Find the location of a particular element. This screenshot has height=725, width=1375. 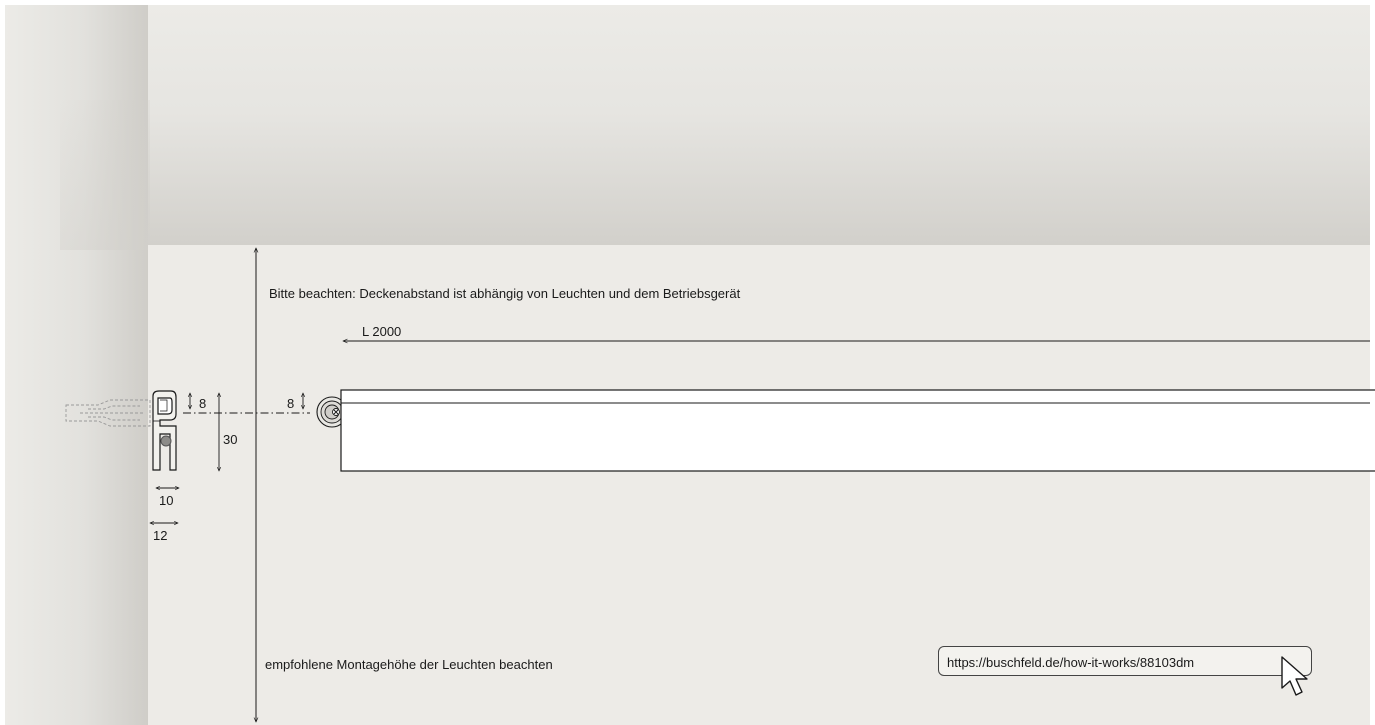

profile-width-inner-label: 10 is located at coordinates (166, 500).